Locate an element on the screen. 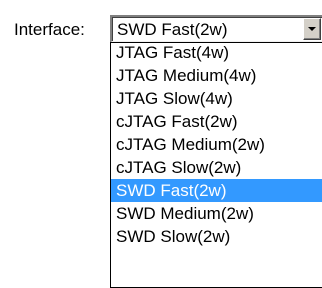  option-swd-fast-2w: SWD Fast(2w) is located at coordinates (216, 190).